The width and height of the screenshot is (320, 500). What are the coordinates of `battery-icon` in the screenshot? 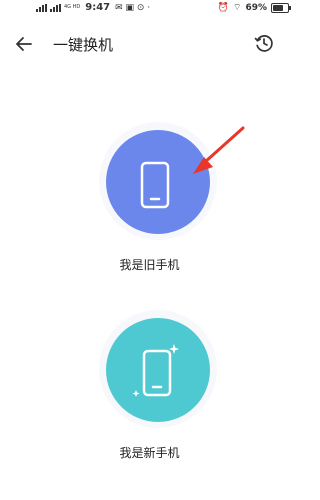 It's located at (281, 7).